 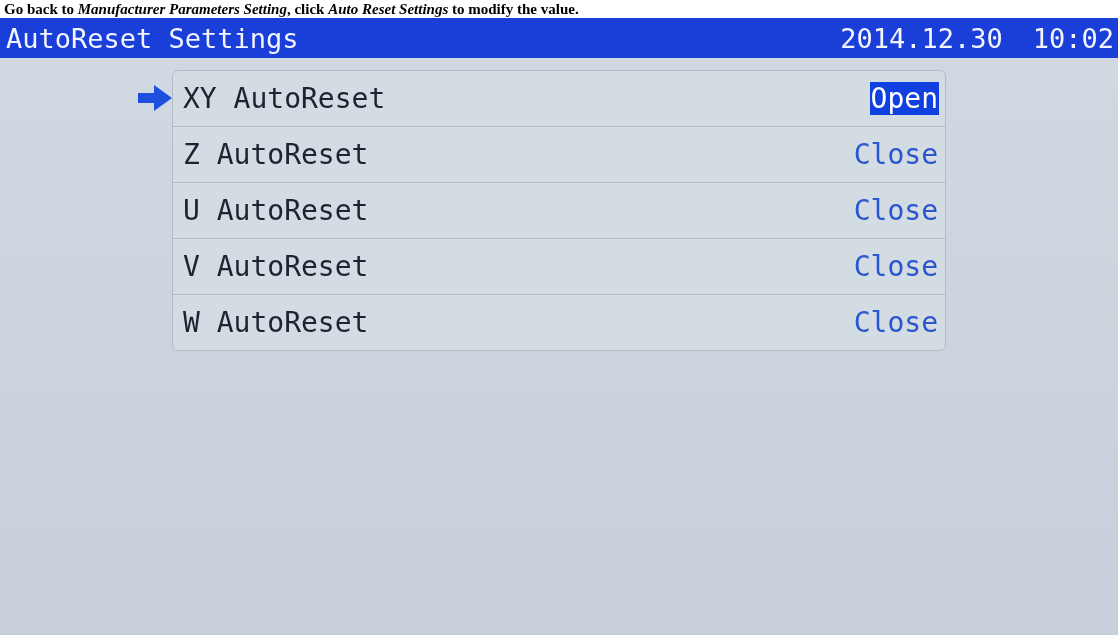 I want to click on caption-text: Go back to Manufacturer Parameters Setting, click Auto Reset Settings to modify the value., so click(x=559, y=9).